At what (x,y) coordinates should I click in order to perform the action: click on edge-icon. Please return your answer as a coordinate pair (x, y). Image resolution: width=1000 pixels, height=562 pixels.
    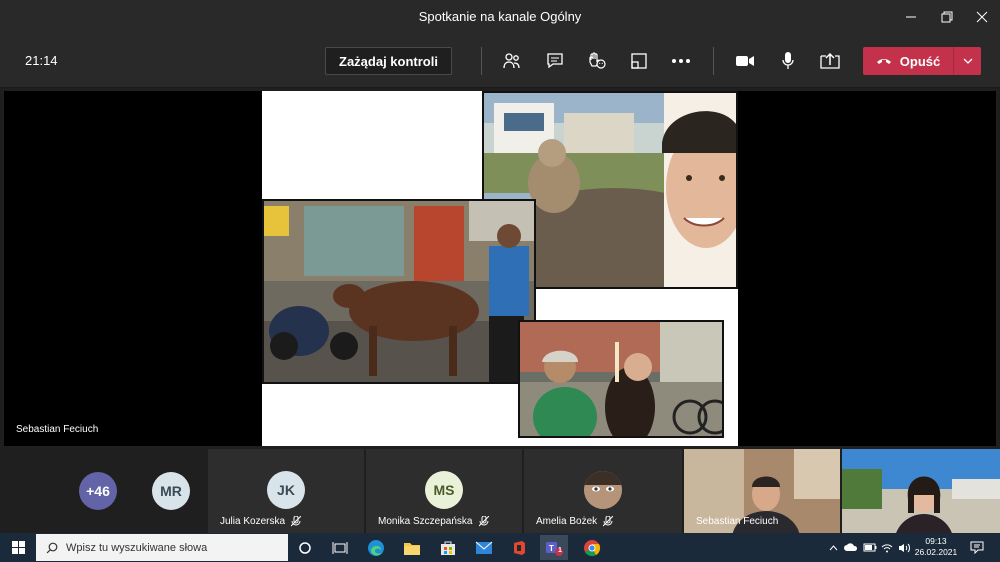
    Looking at the image, I should click on (376, 547).